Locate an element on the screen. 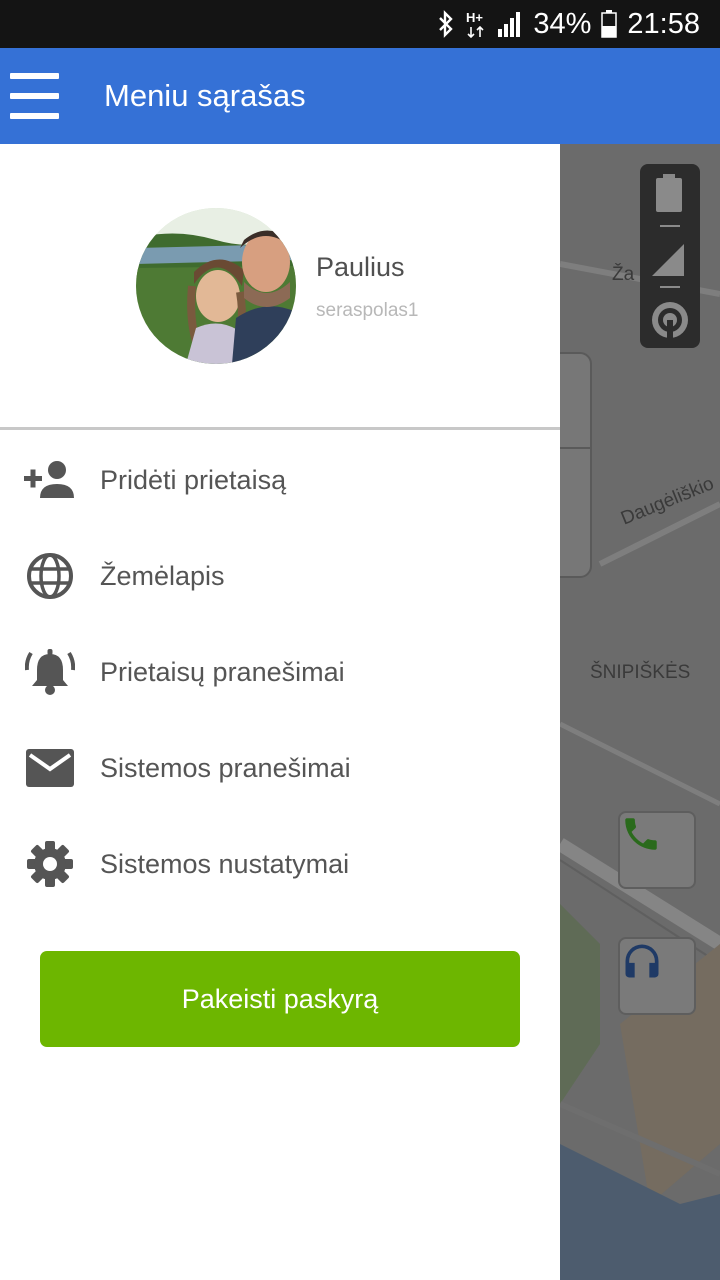 The width and height of the screenshot is (720, 1280). gps-icon is located at coordinates (670, 320).